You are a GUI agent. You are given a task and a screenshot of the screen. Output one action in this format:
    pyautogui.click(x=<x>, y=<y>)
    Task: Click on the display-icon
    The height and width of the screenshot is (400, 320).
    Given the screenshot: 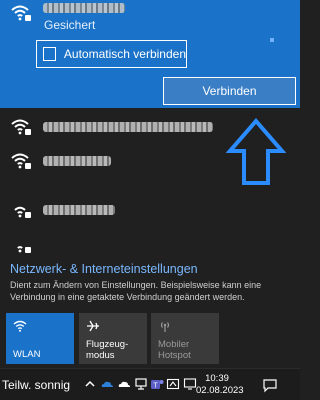 What is the action you would take?
    pyautogui.click(x=190, y=384)
    